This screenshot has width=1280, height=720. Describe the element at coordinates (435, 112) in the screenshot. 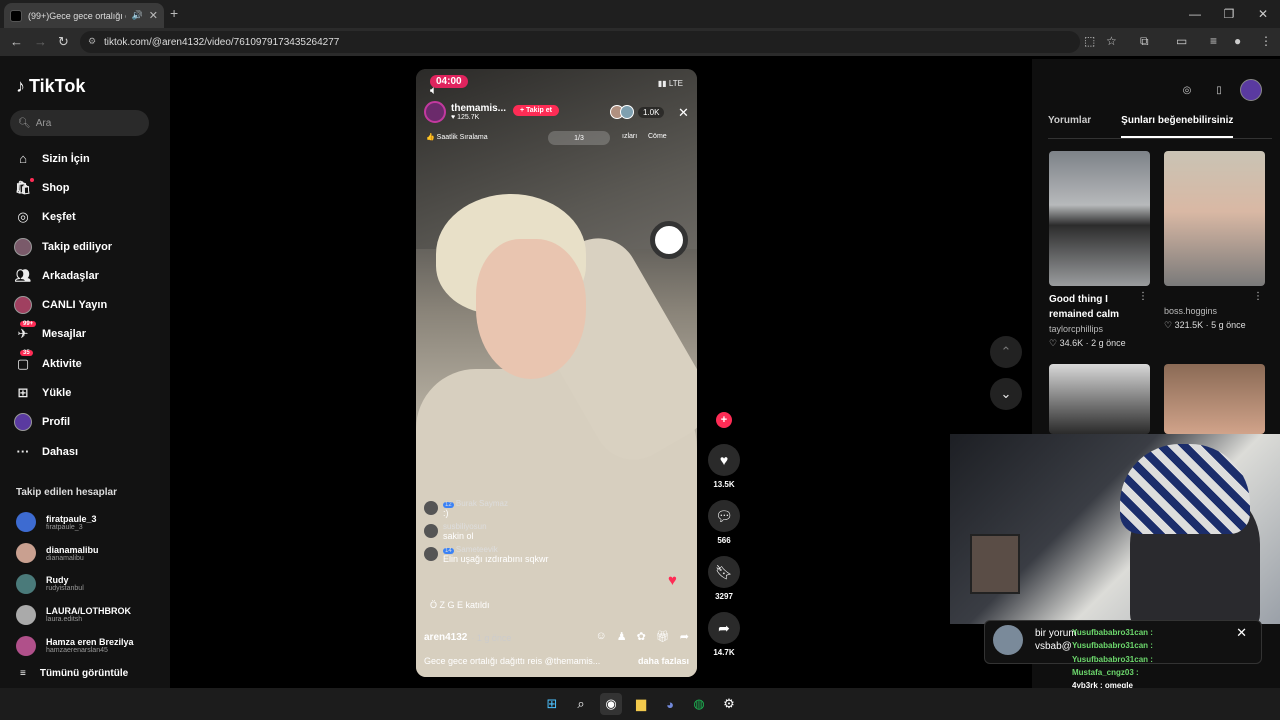

I see `host-avatar` at that location.